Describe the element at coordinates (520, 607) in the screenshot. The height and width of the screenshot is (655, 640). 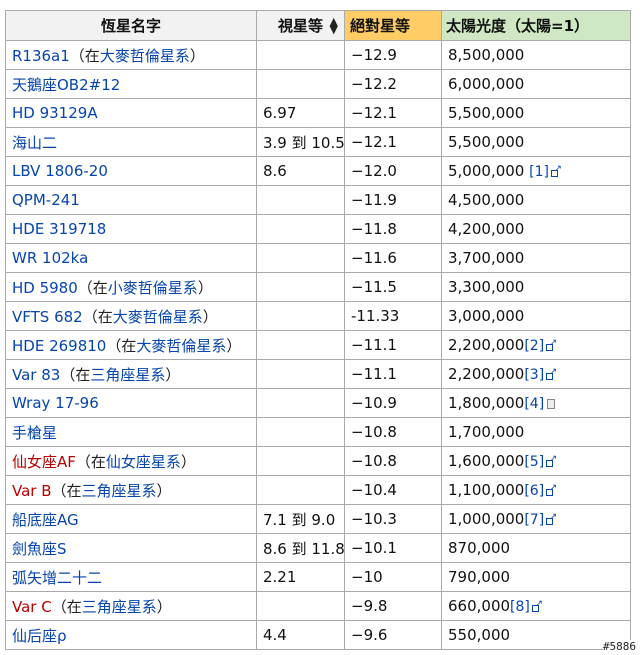
I see `reference-link: [8]` at that location.